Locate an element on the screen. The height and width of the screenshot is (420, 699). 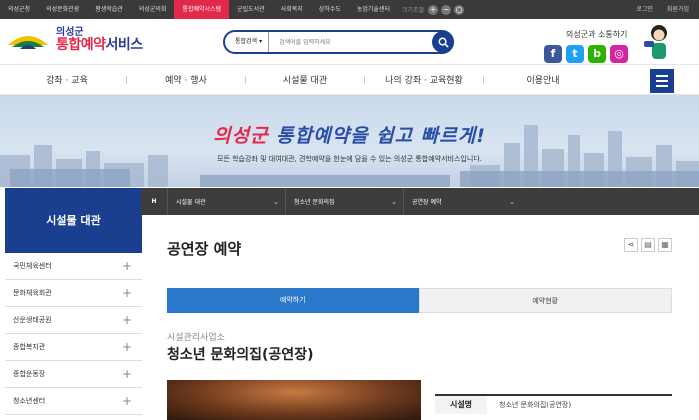
breadcrumb: H 시설물 대관 ⌄ 청소년 문화의집 ⌄ 공연장 예약 ⌄ is located at coordinates (420, 201).